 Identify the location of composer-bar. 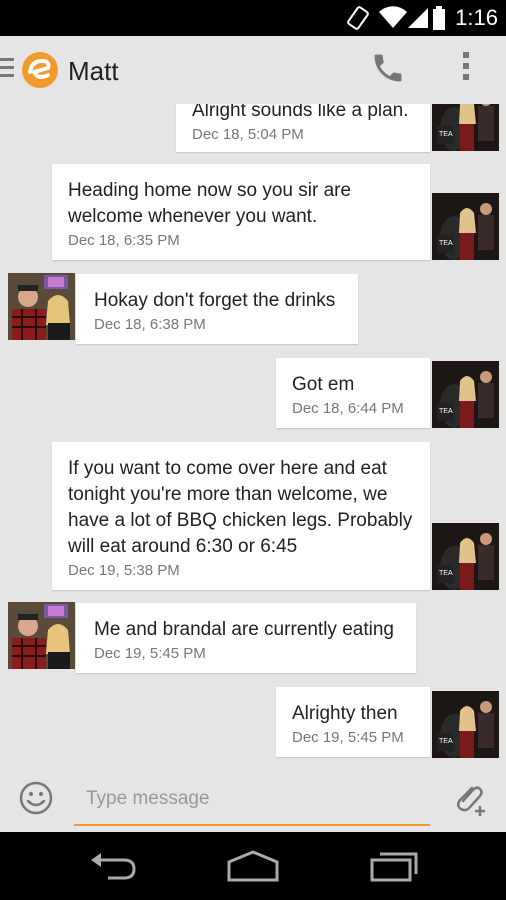
(253, 799).